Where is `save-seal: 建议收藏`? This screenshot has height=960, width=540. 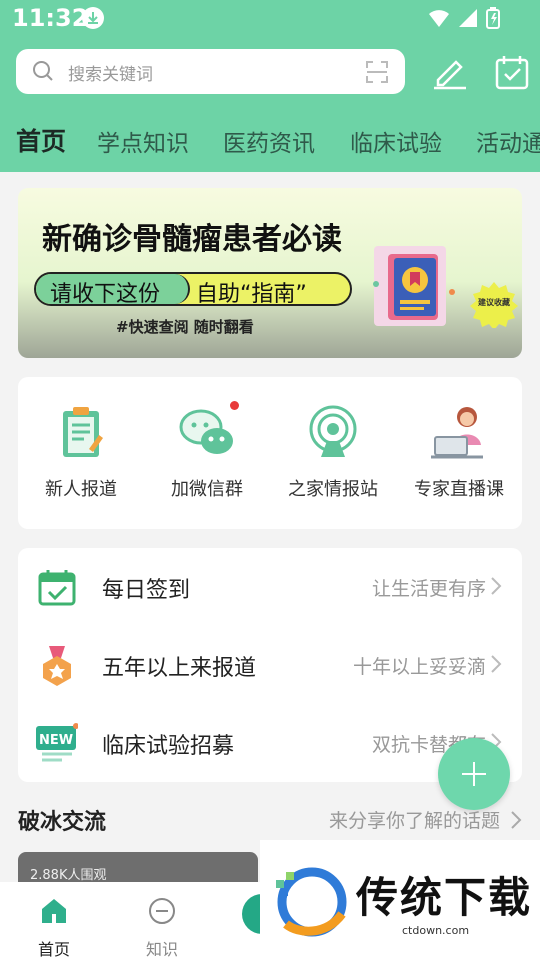
save-seal: 建议收藏 is located at coordinates (494, 305).